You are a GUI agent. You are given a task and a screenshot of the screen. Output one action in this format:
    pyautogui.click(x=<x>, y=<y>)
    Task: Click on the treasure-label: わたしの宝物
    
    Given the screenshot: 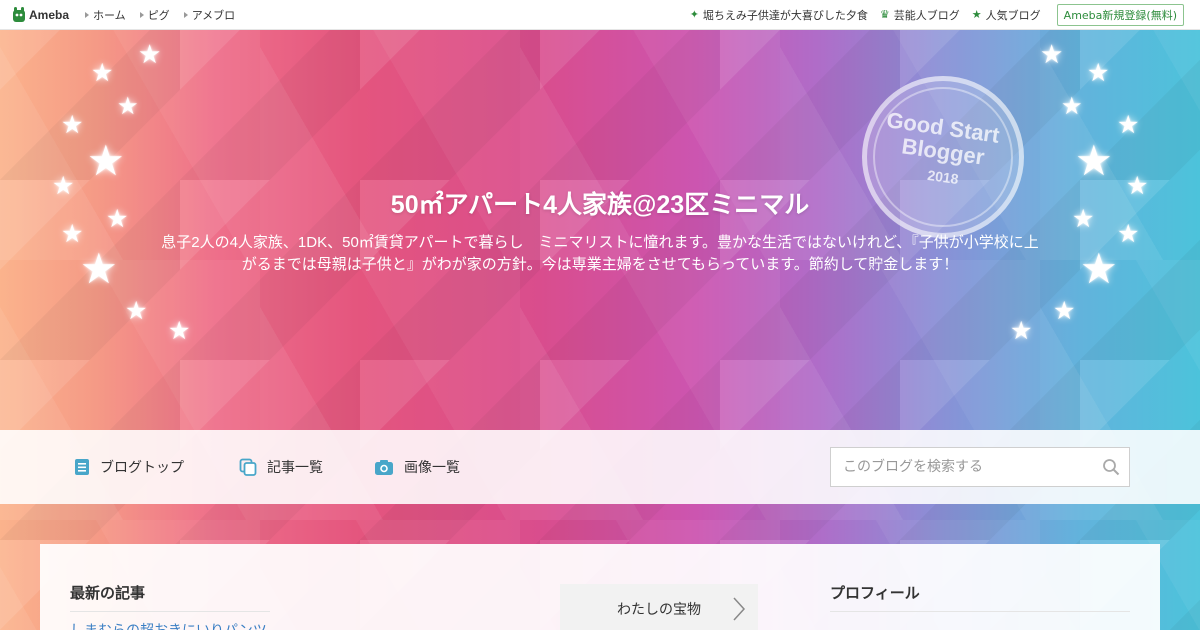 What is the action you would take?
    pyautogui.click(x=659, y=610)
    